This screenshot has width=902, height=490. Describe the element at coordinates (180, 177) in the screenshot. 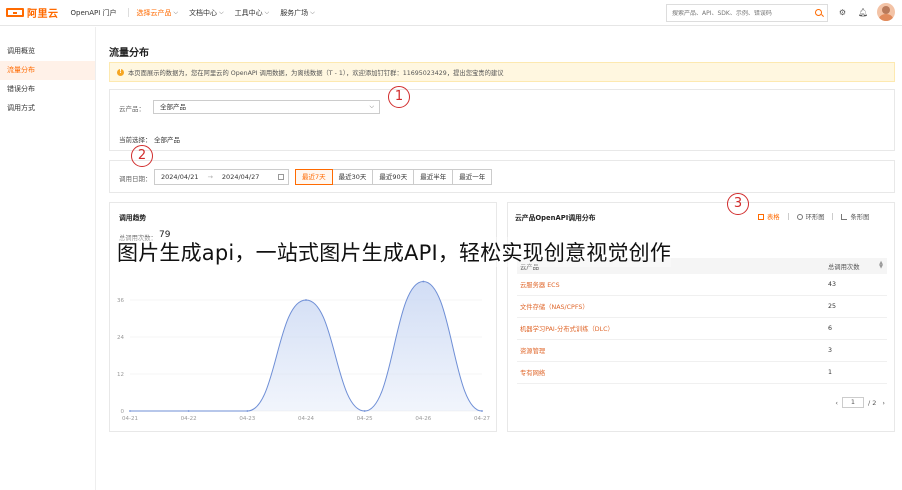

I see `date-start: 2024/04/21` at that location.